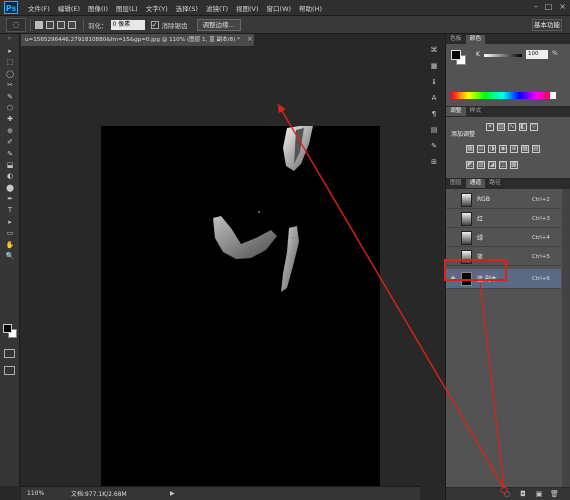  Describe the element at coordinates (470, 165) in the screenshot. I see `invert-icon: ◩` at that location.